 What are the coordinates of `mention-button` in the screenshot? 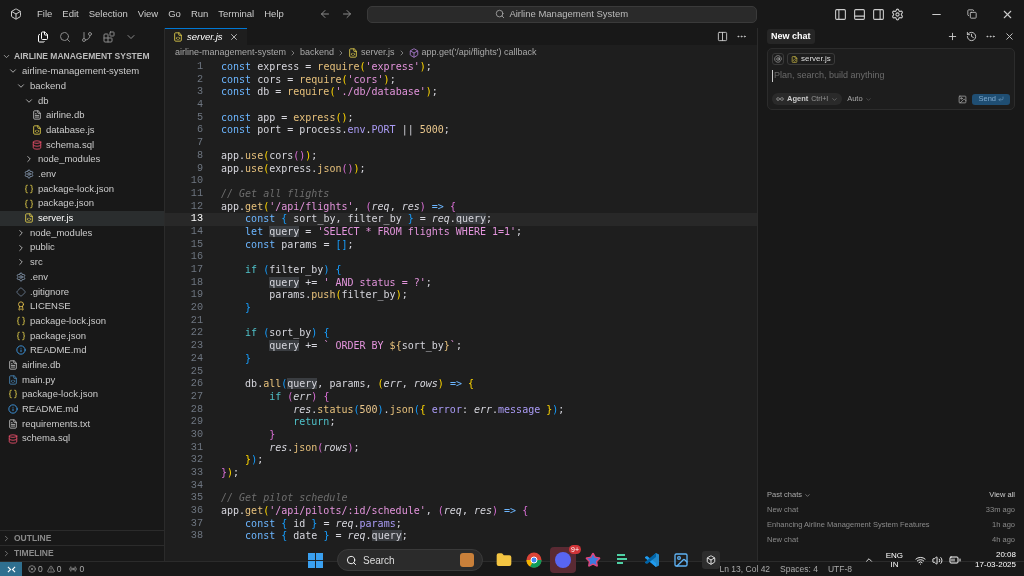 It's located at (778, 59).